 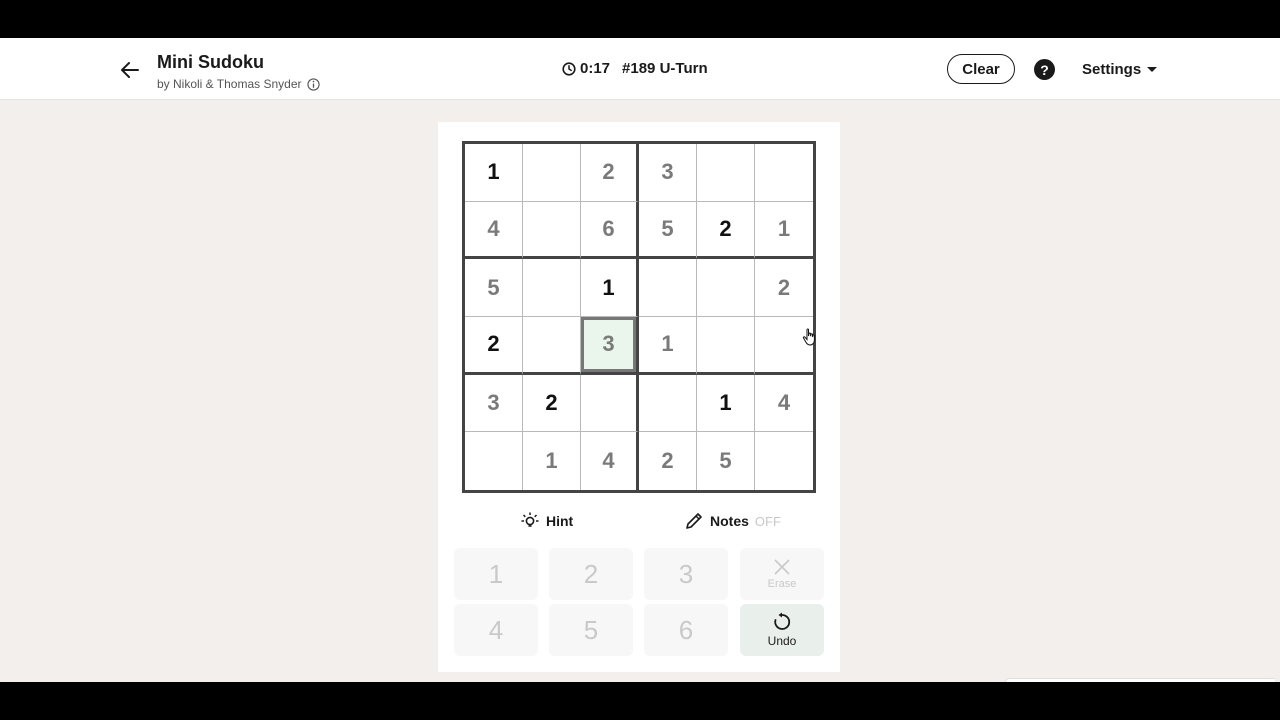 I want to click on erase-button: Erase, so click(x=782, y=574).